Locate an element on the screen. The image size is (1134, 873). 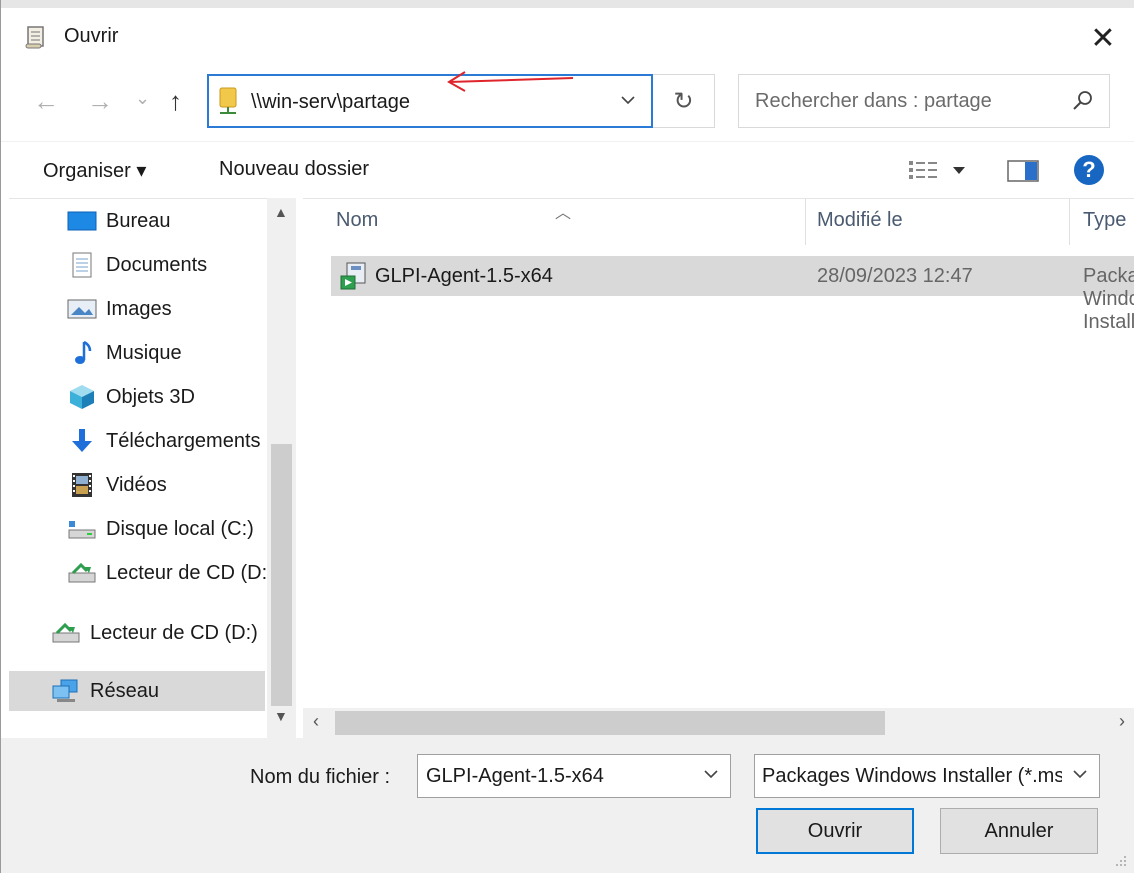
videos-icon is located at coordinates (82, 485).